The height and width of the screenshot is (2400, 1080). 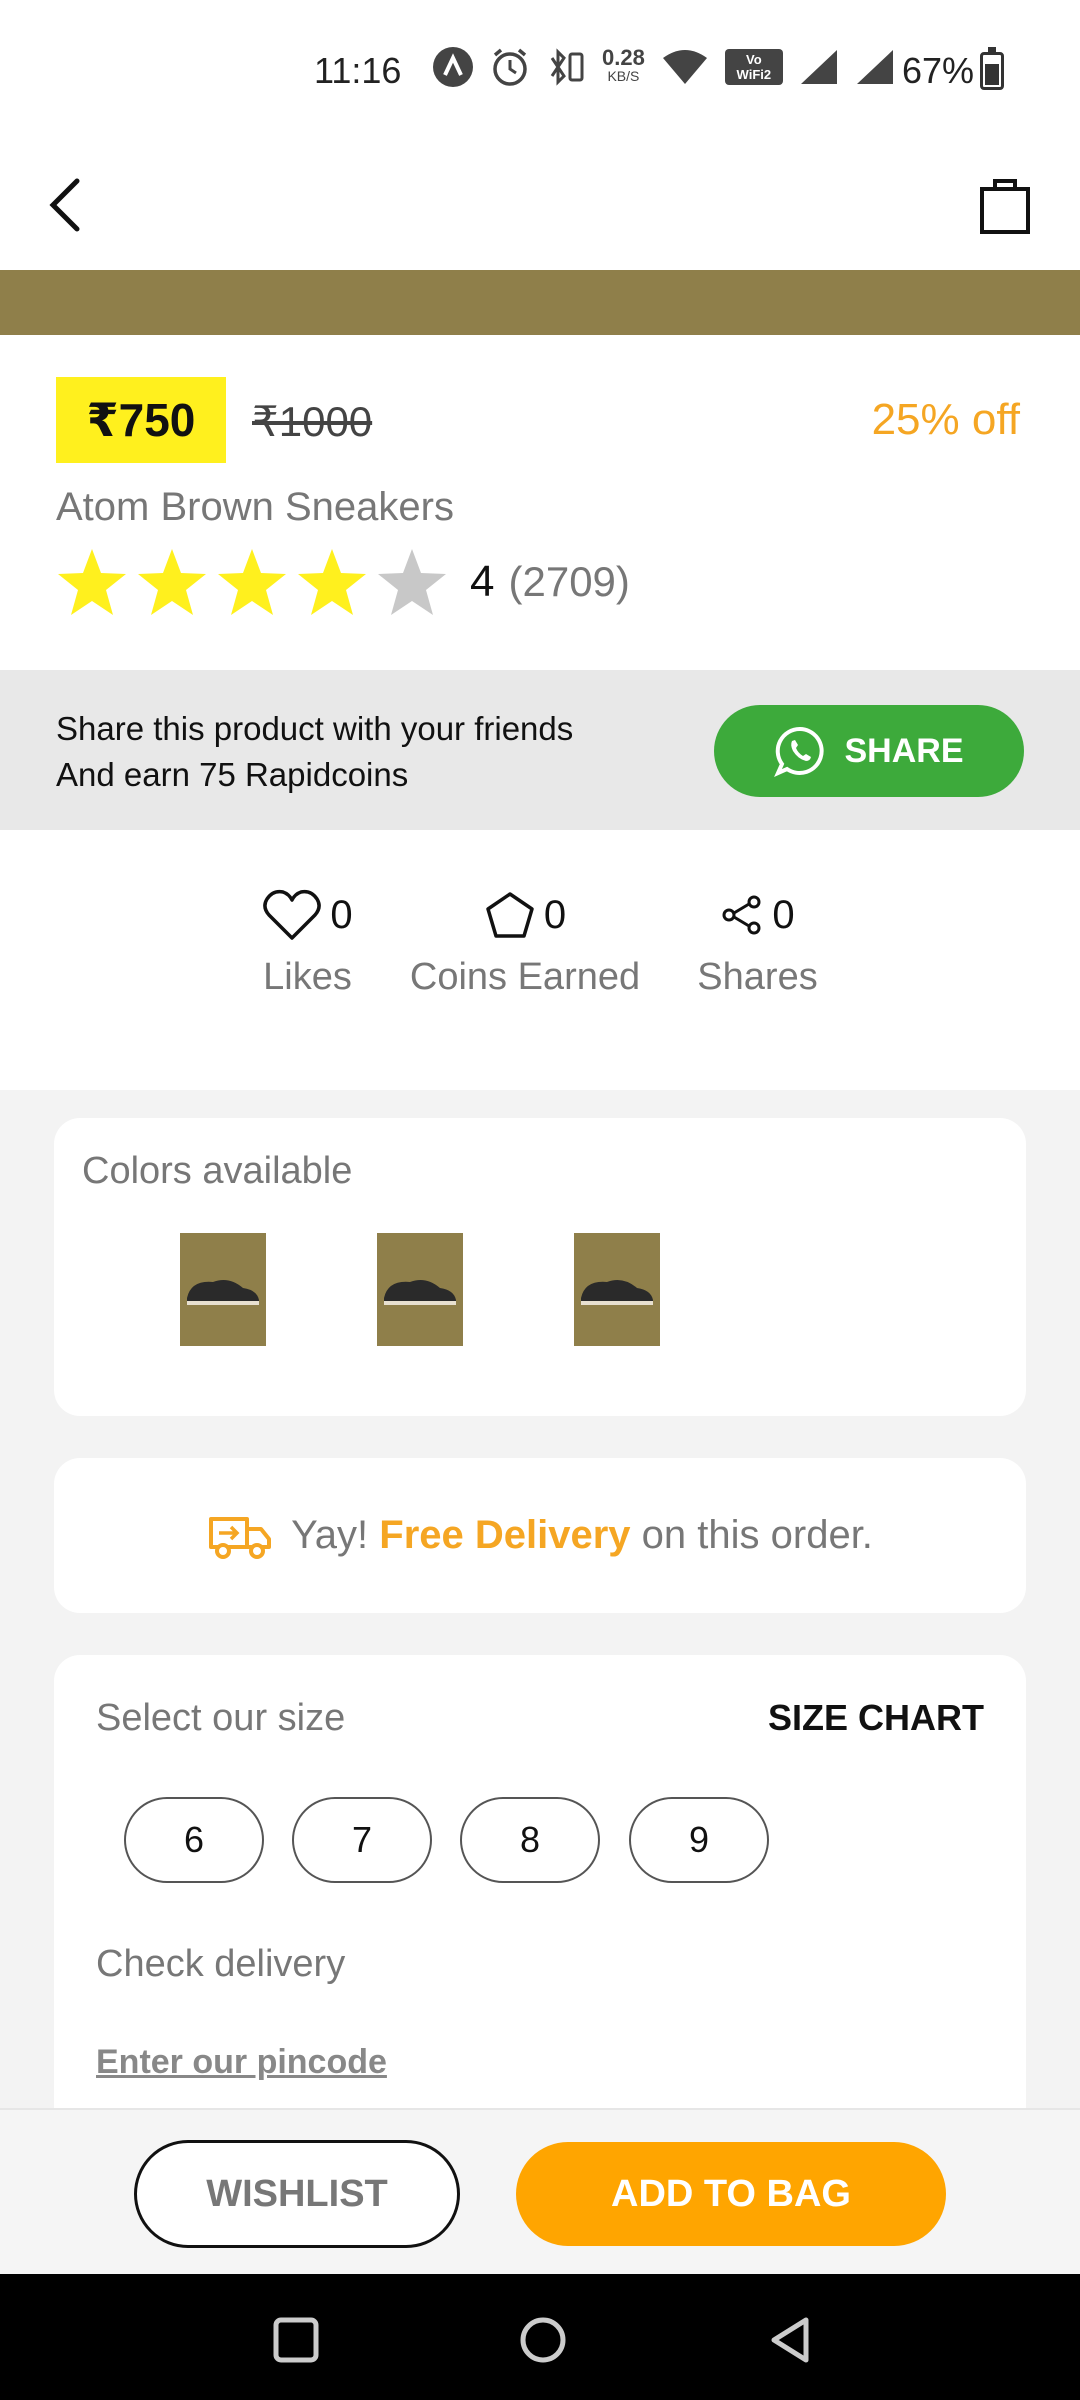 What do you see at coordinates (255, 507) in the screenshot?
I see `product-name: Atom Brown Sneakers` at bounding box center [255, 507].